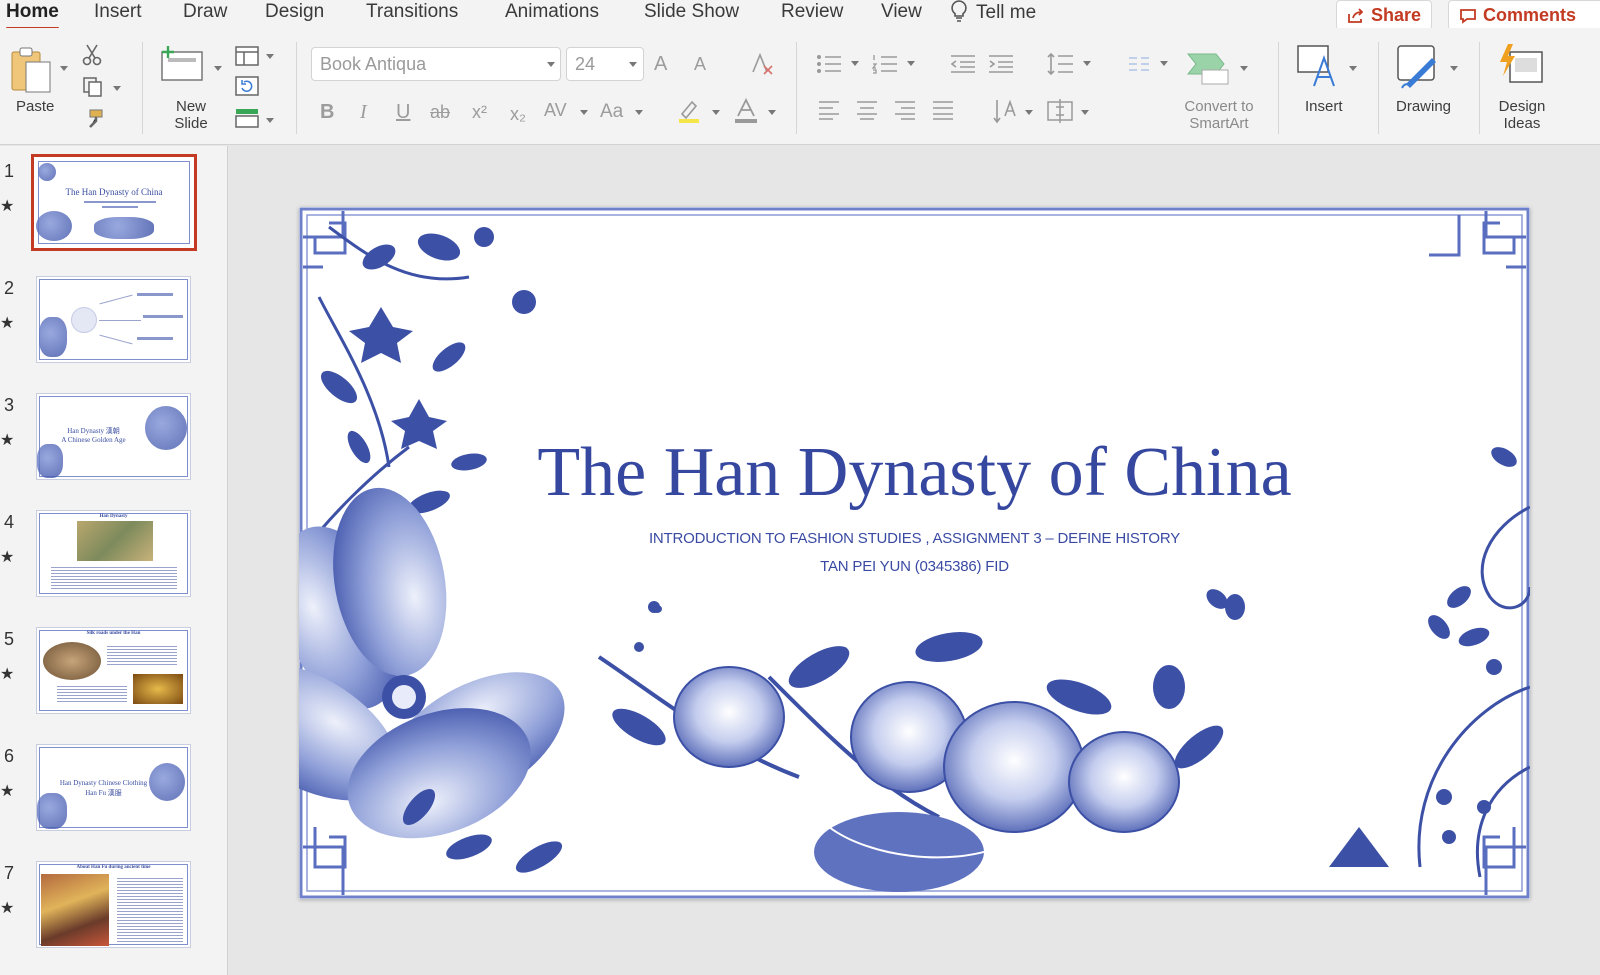  Describe the element at coordinates (914, 566) in the screenshot. I see `slide-subtitle-line-2: TAN PEI YUN (0345386) FID` at that location.